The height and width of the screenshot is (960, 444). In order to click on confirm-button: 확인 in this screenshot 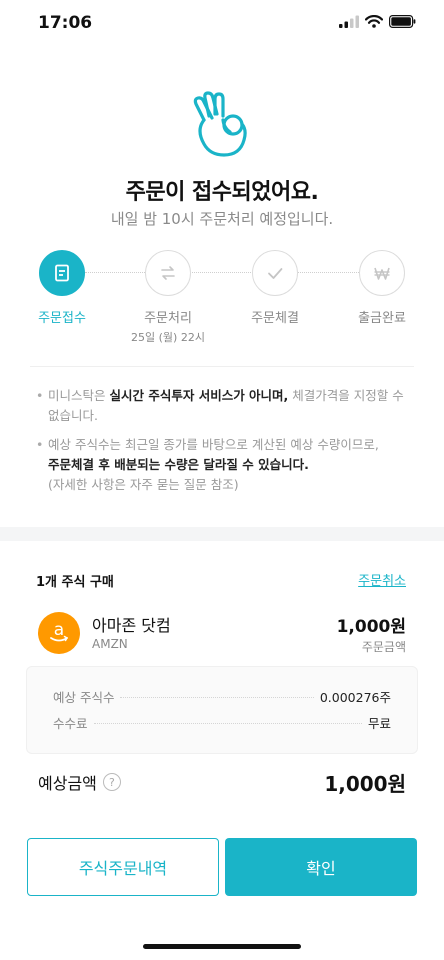, I will do `click(321, 867)`.